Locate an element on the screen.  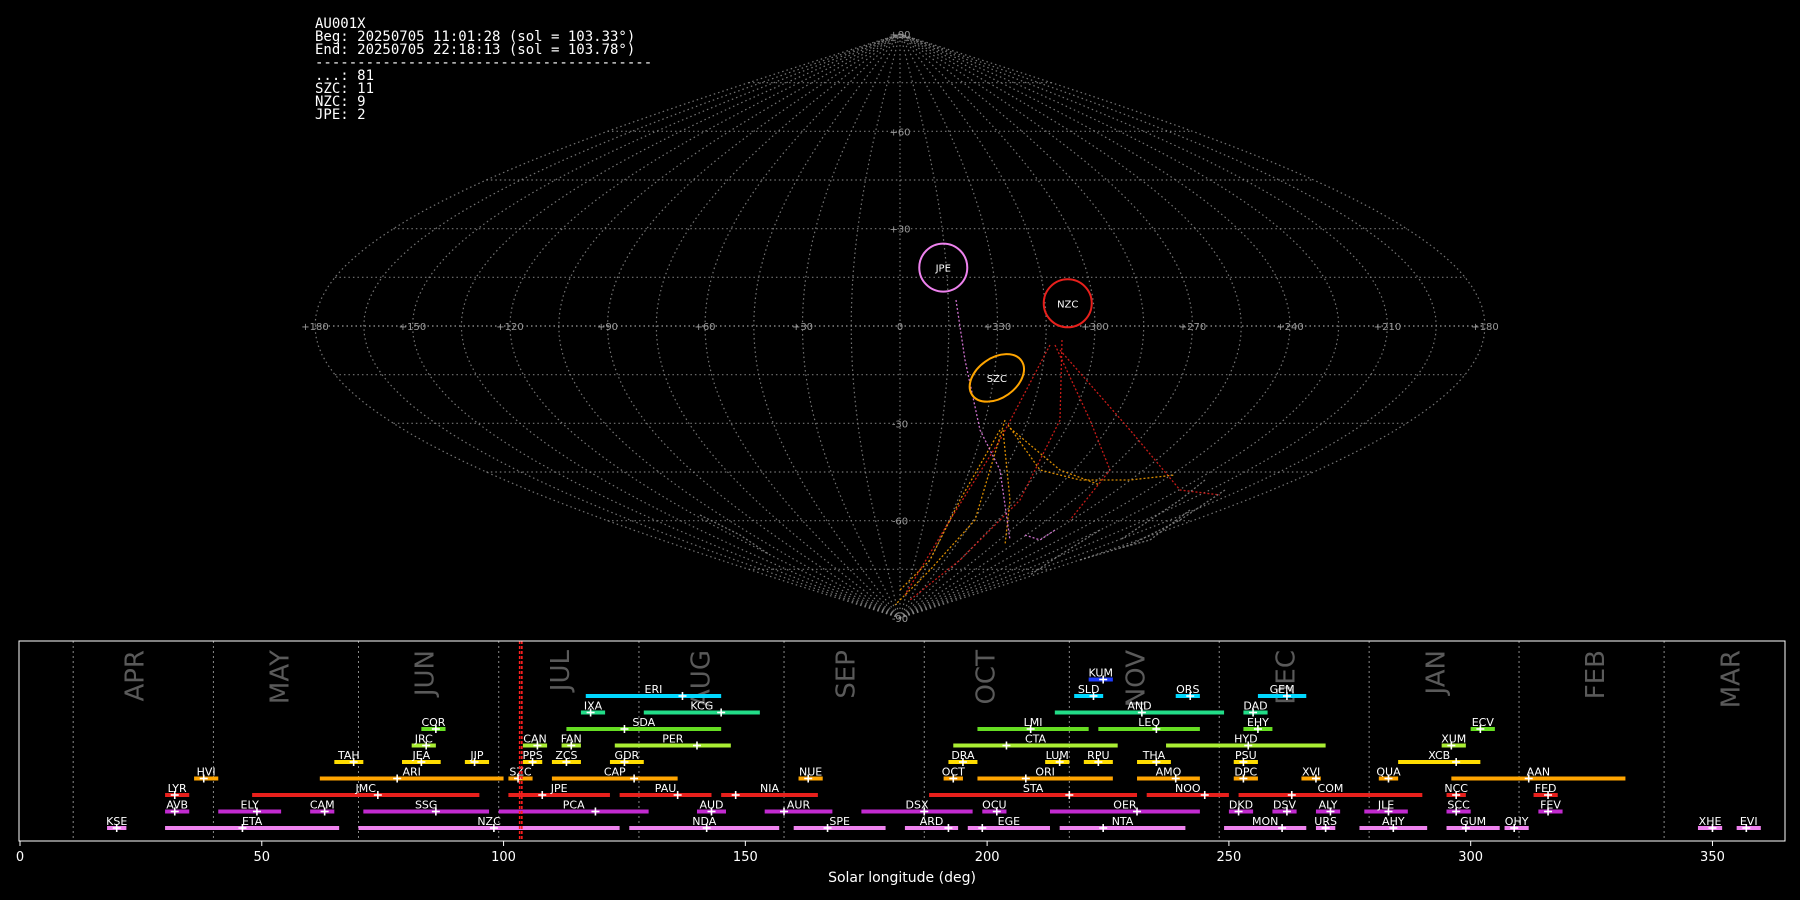
shower-label-ors: ORS is located at coordinates (1187, 689).